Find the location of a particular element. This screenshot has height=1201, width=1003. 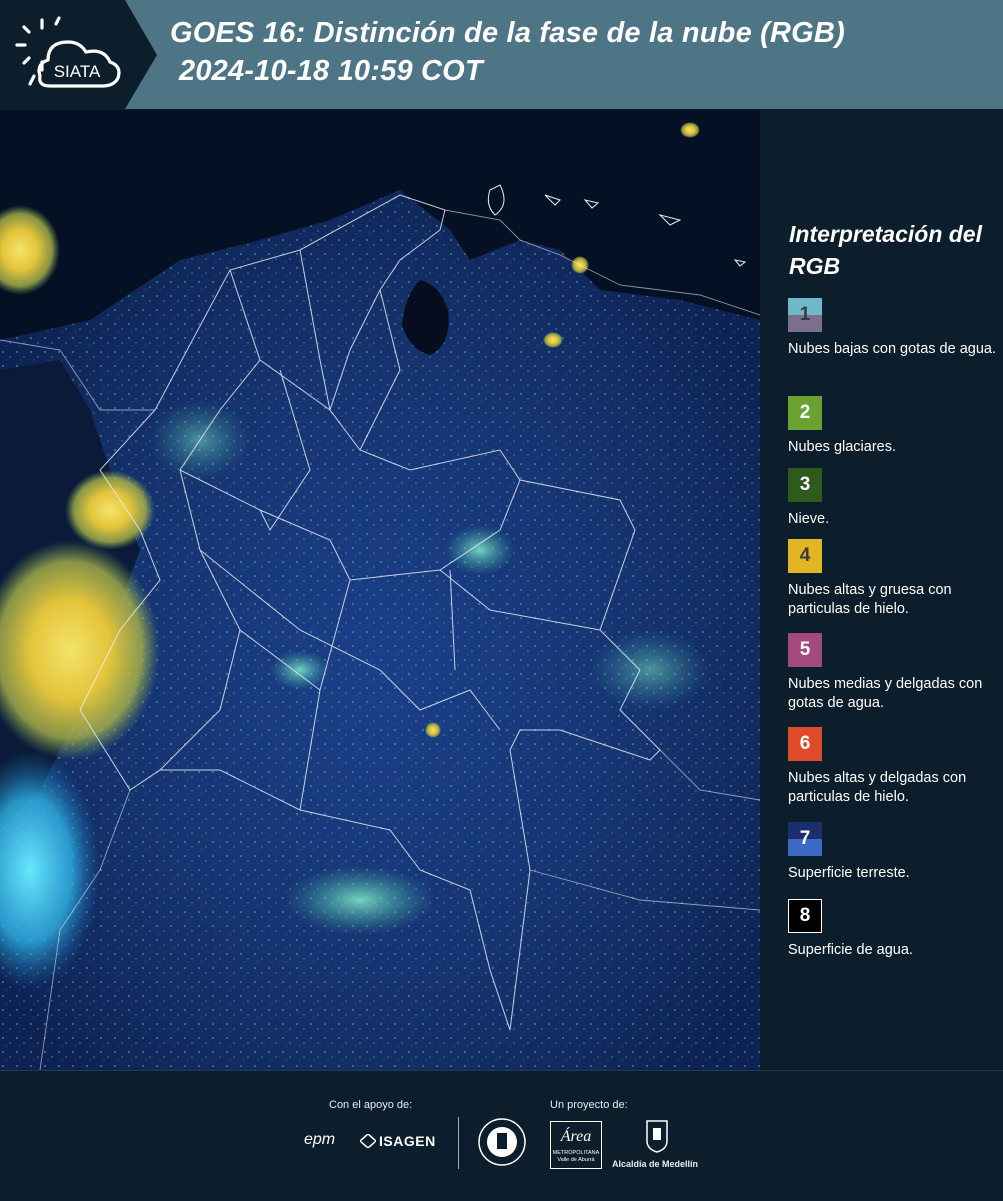

legend-item: 1 Nubes bajas con gotas de agua. is located at coordinates (893, 328).